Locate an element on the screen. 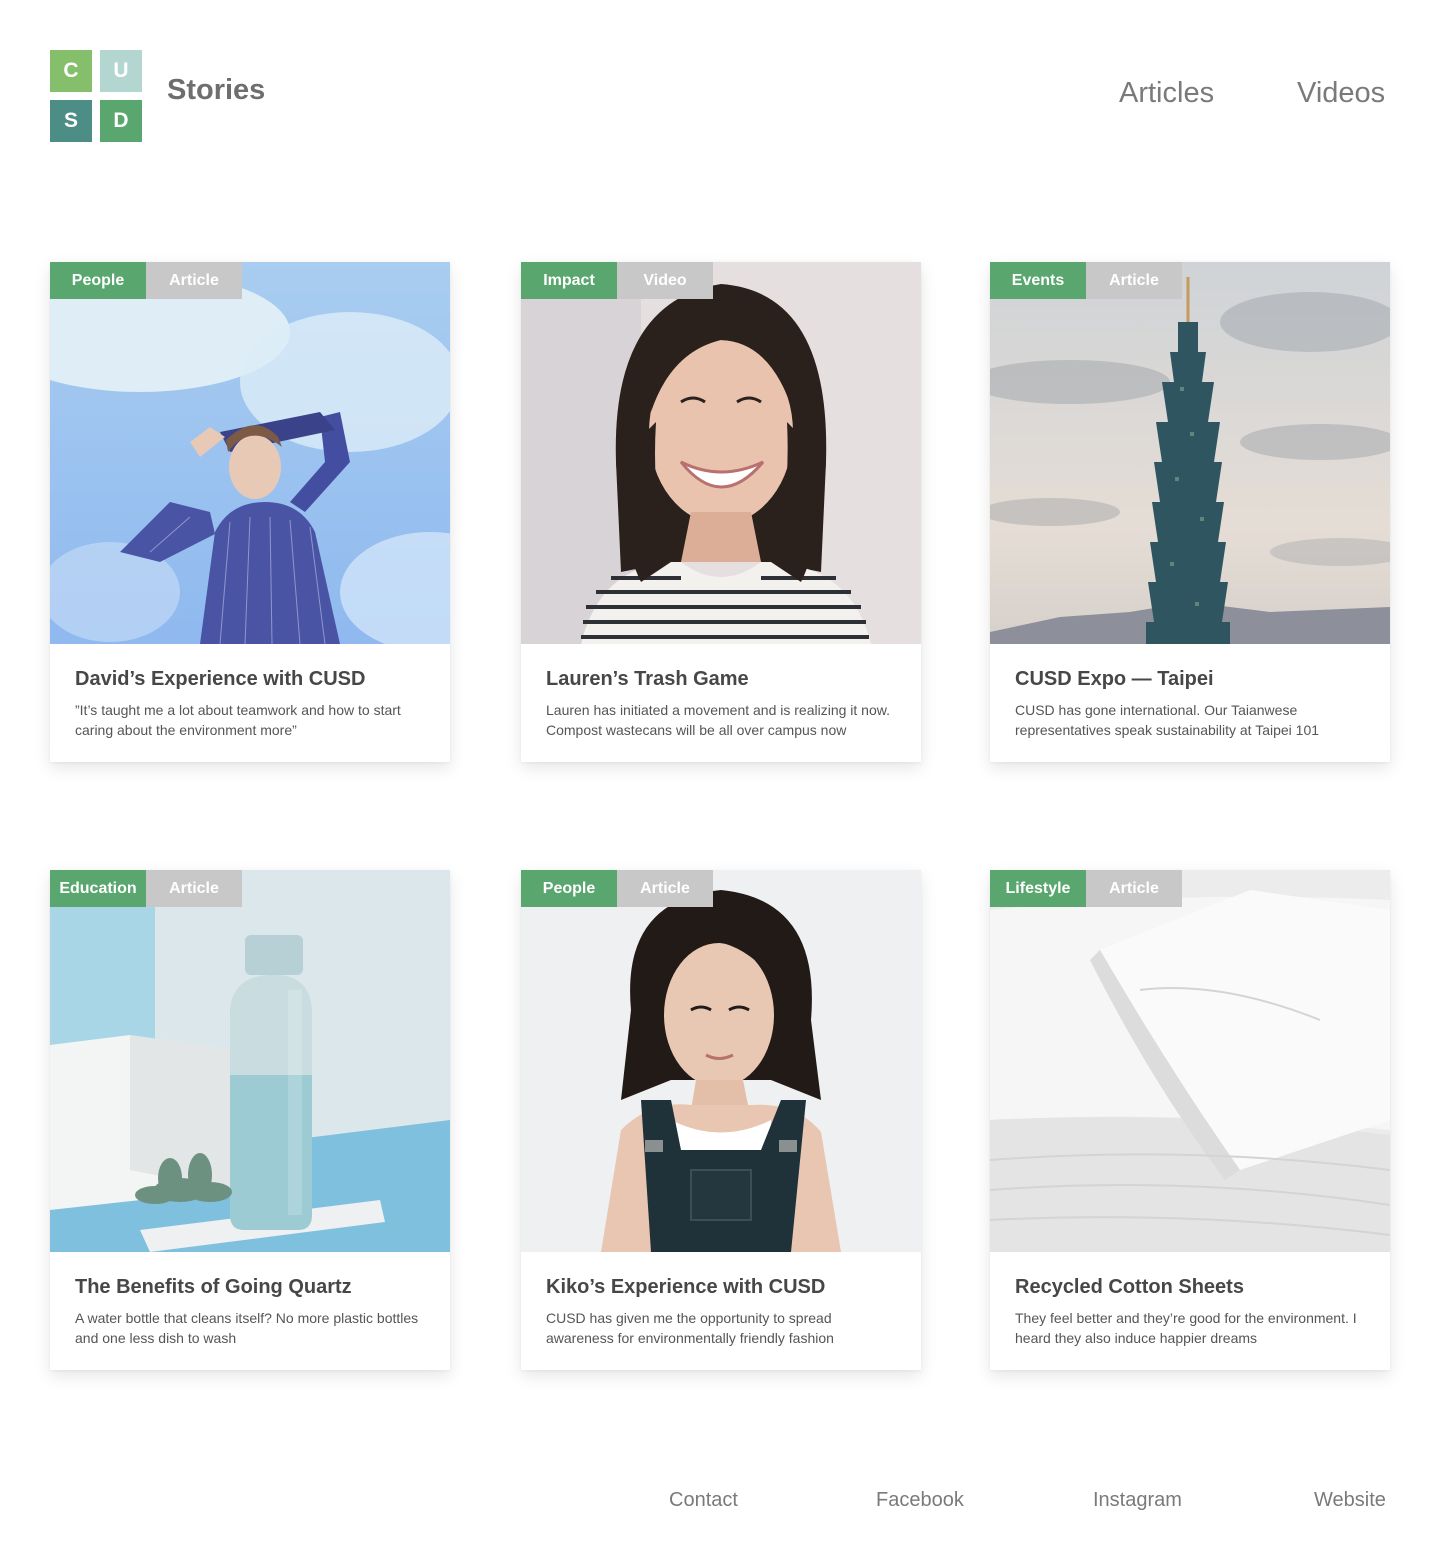 This screenshot has width=1440, height=1550. footer-instagram-link: Instagram is located at coordinates (1137, 1500).